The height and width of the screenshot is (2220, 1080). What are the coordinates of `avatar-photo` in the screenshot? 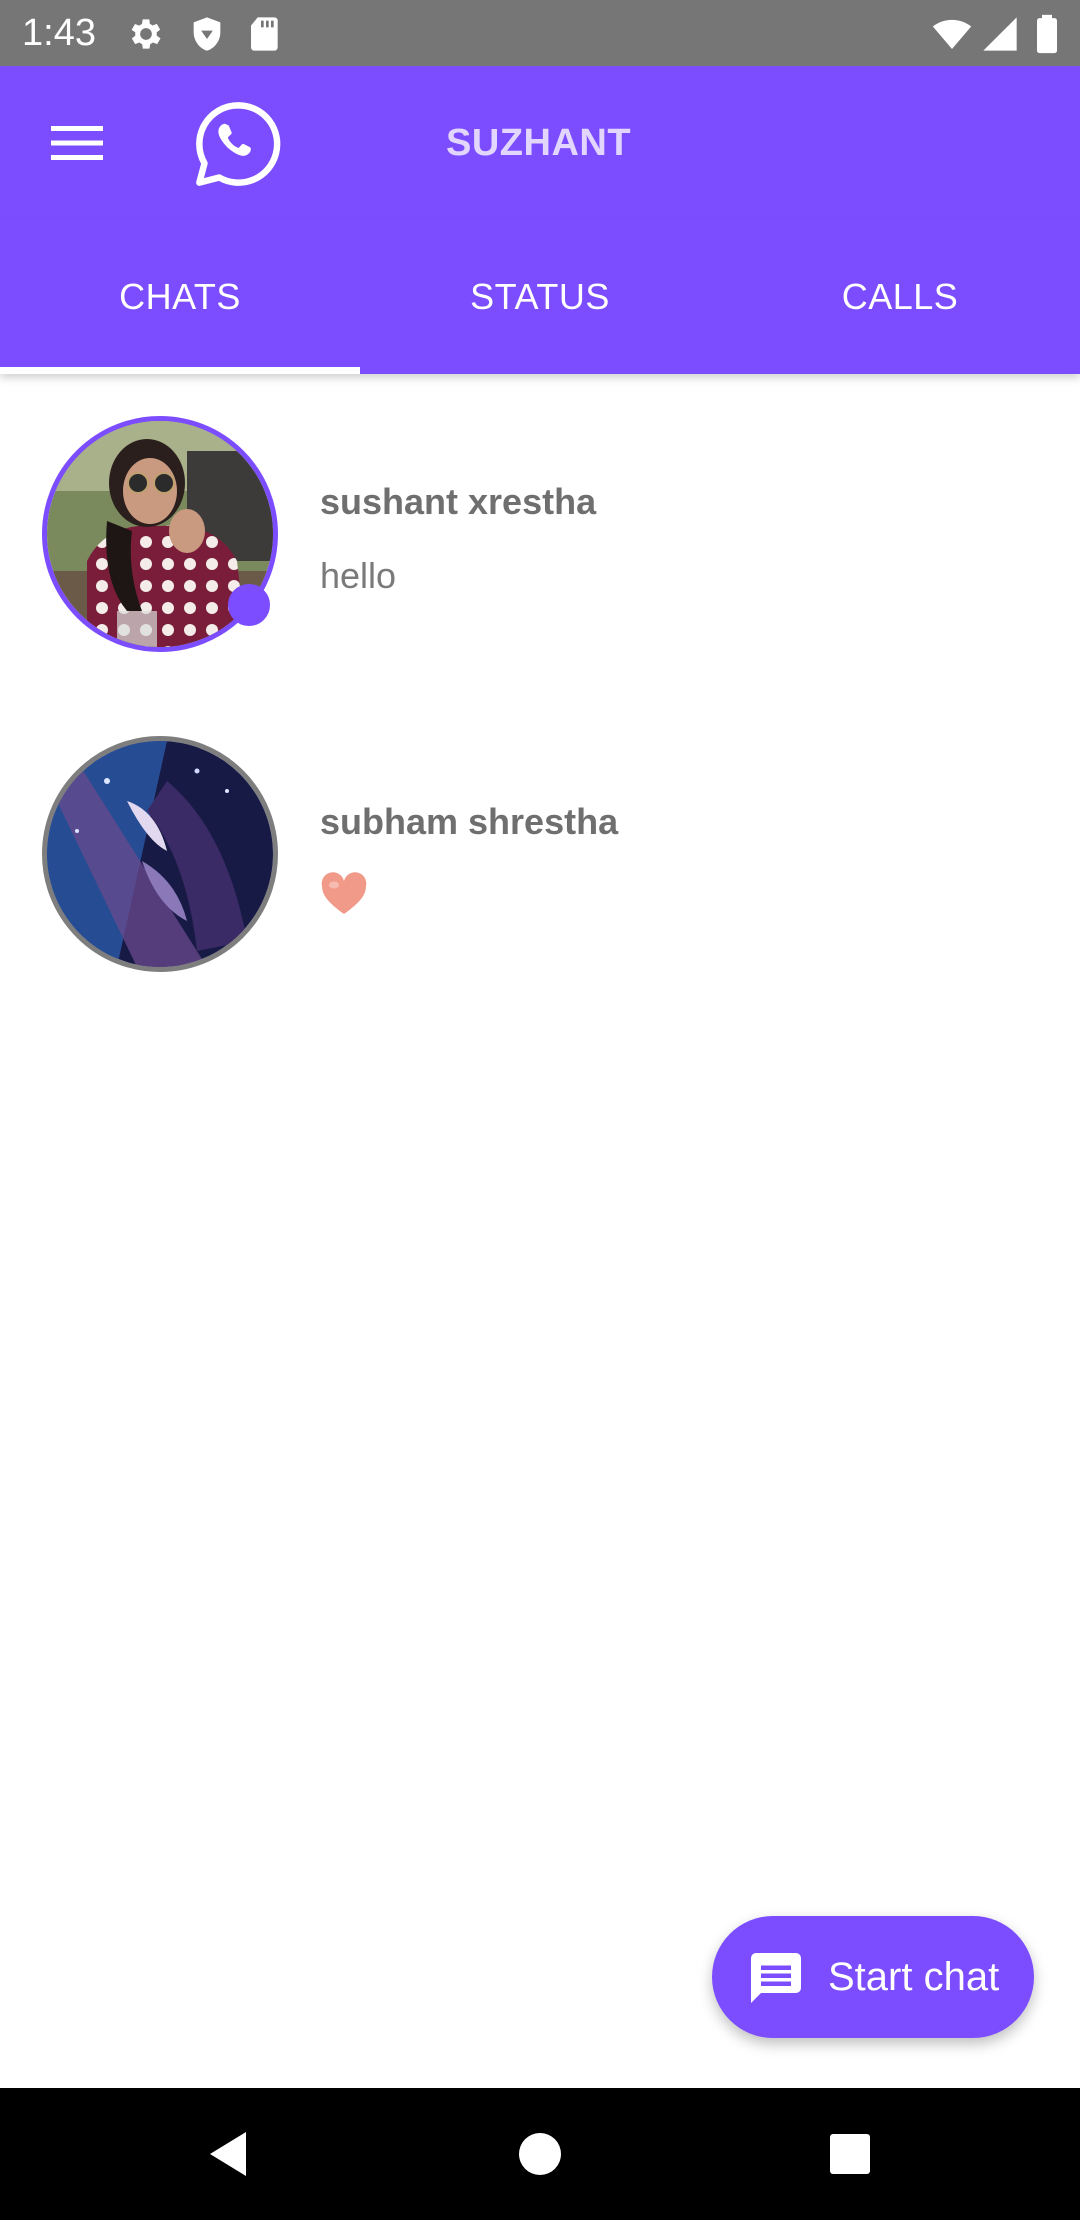 It's located at (160, 854).